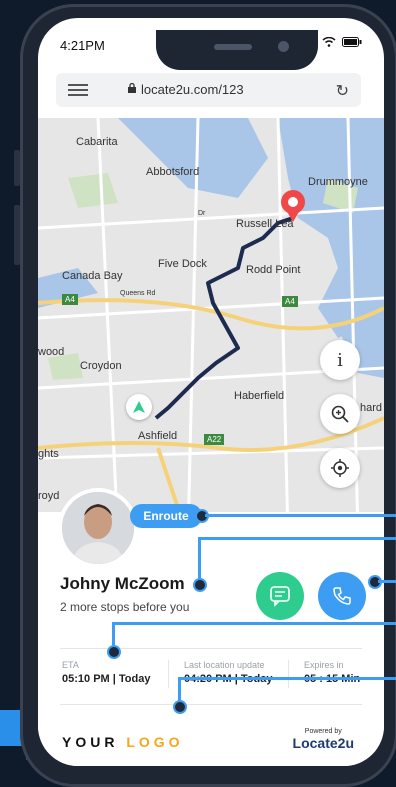  I want to click on map-label: Drummoyne, so click(338, 182).